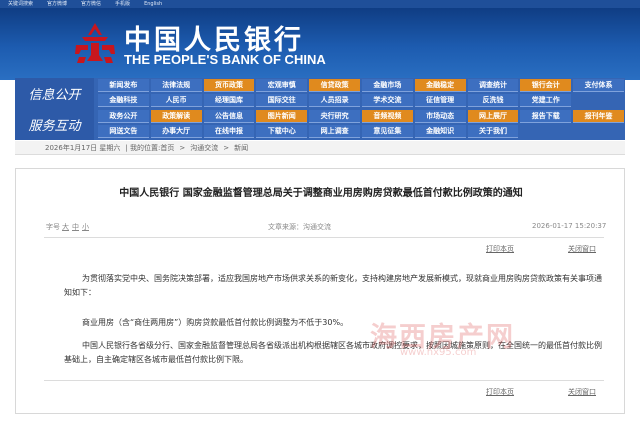  I want to click on article-datetime: 2026-01-17 15:20:37, so click(569, 226).